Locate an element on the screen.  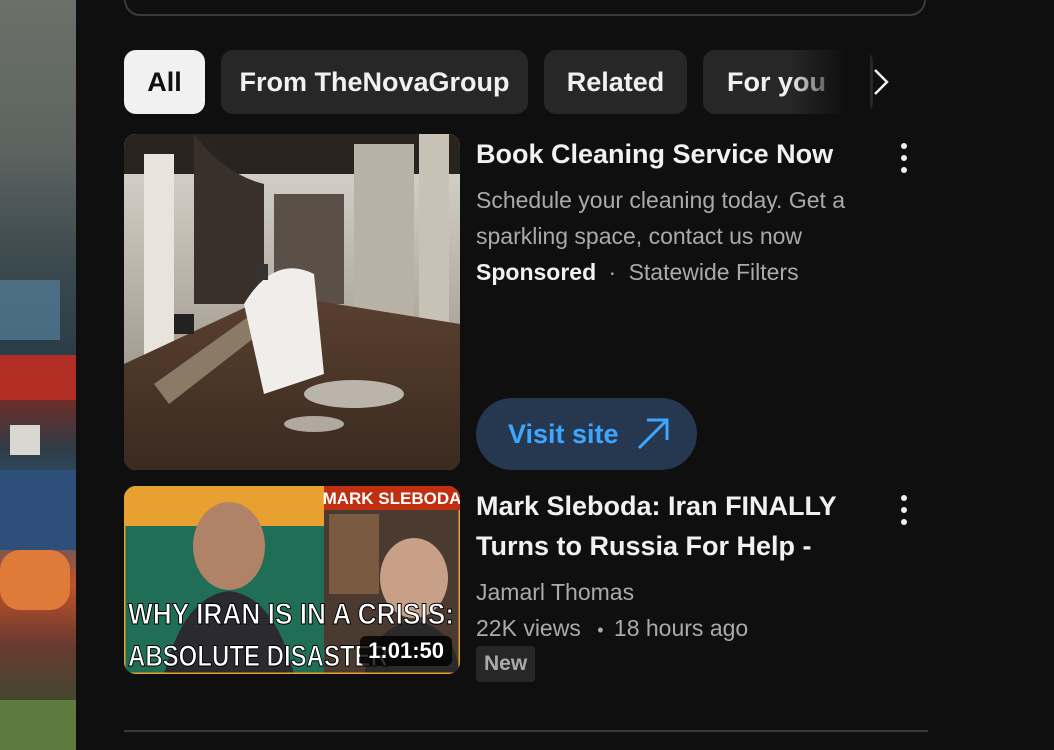
visit-site-button: Visit site is located at coordinates (586, 434).